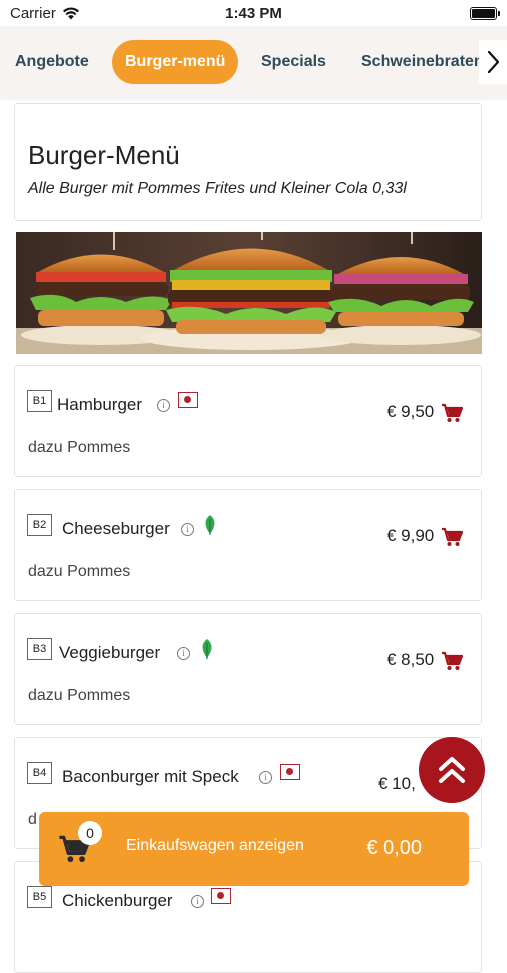 This screenshot has height=973, width=507. I want to click on cart-total: € 0,00, so click(394, 848).